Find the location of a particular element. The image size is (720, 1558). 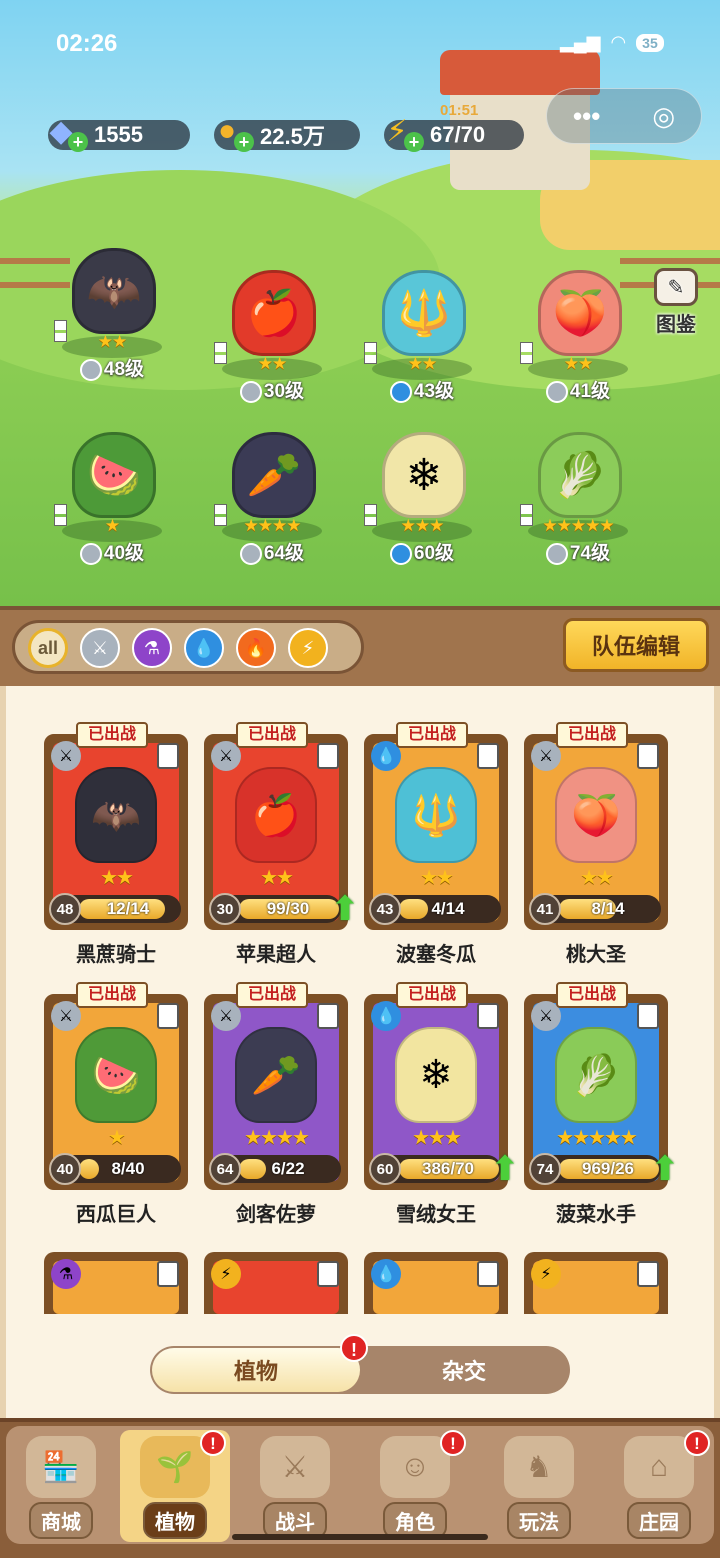

home-indicator is located at coordinates (360, 1537).